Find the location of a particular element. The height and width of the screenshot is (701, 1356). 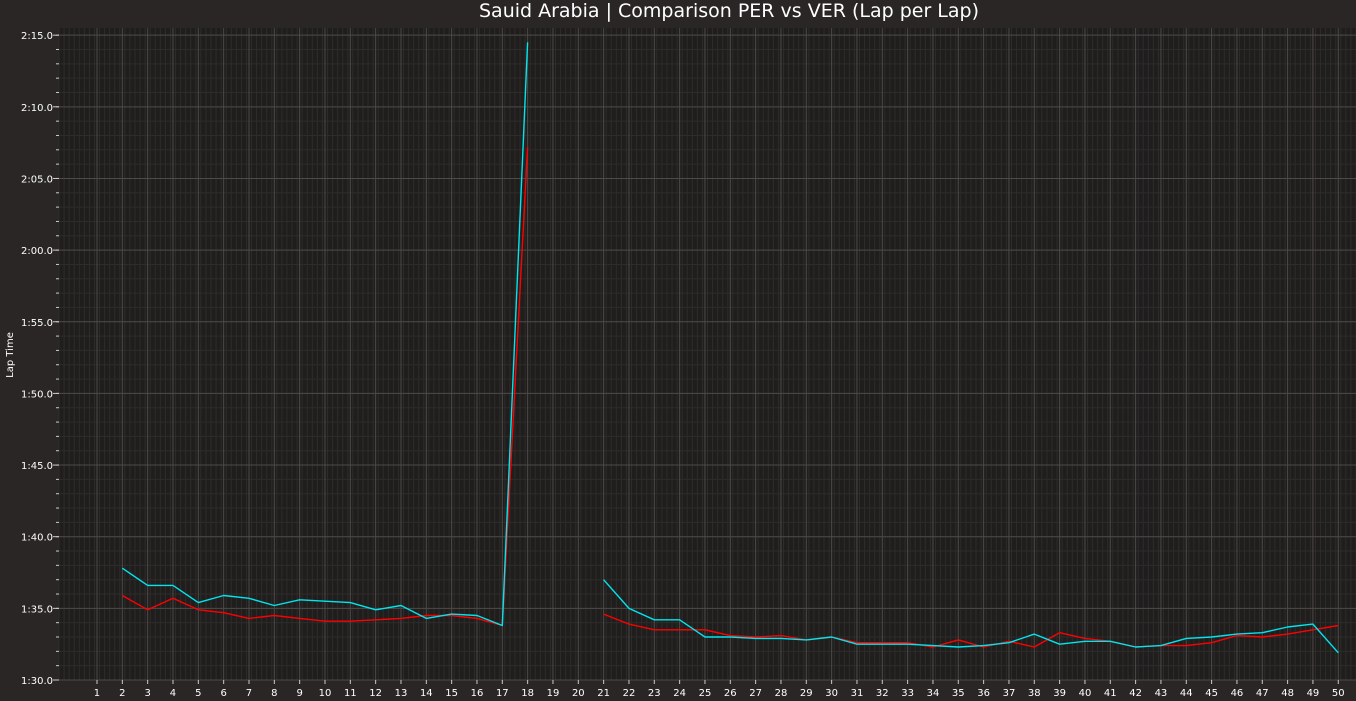

x-tick-label: 36 is located at coordinates (983, 693).